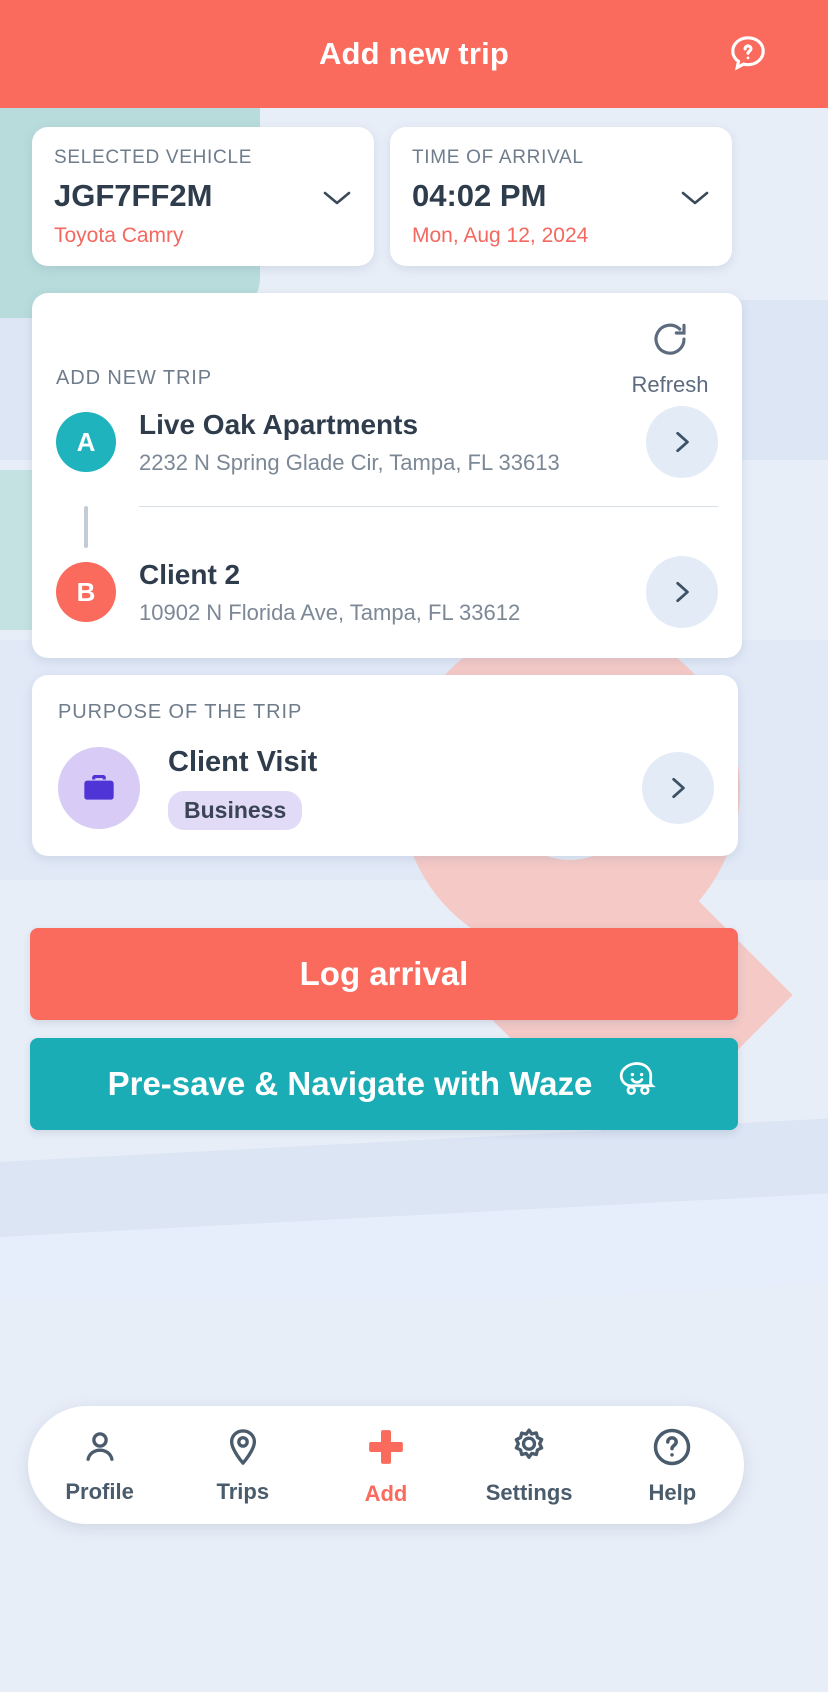 The height and width of the screenshot is (1692, 828). I want to click on nav-item-trips: Trips, so click(243, 1465).